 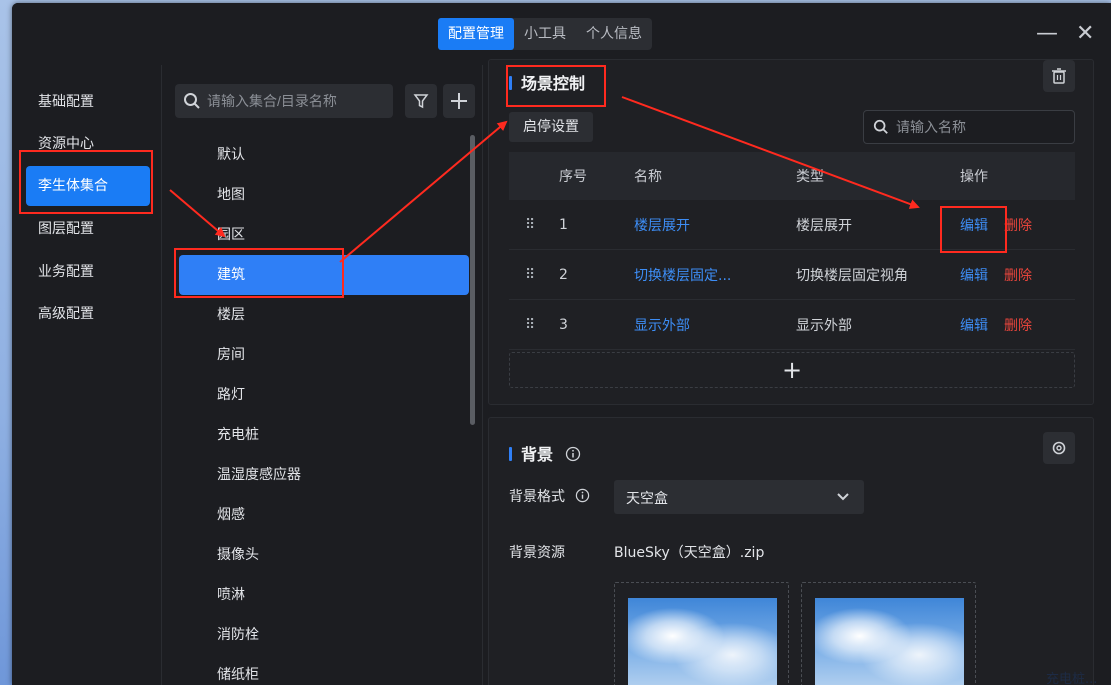 I want to click on row-index: 2, so click(x=563, y=274).